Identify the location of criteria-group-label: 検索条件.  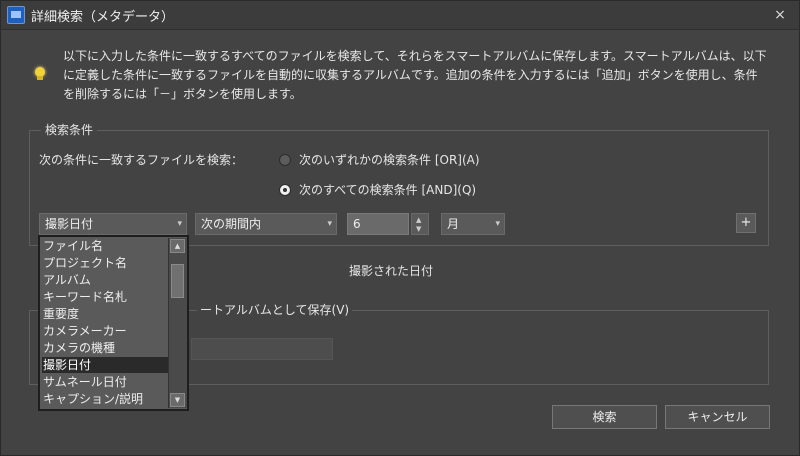
(69, 129).